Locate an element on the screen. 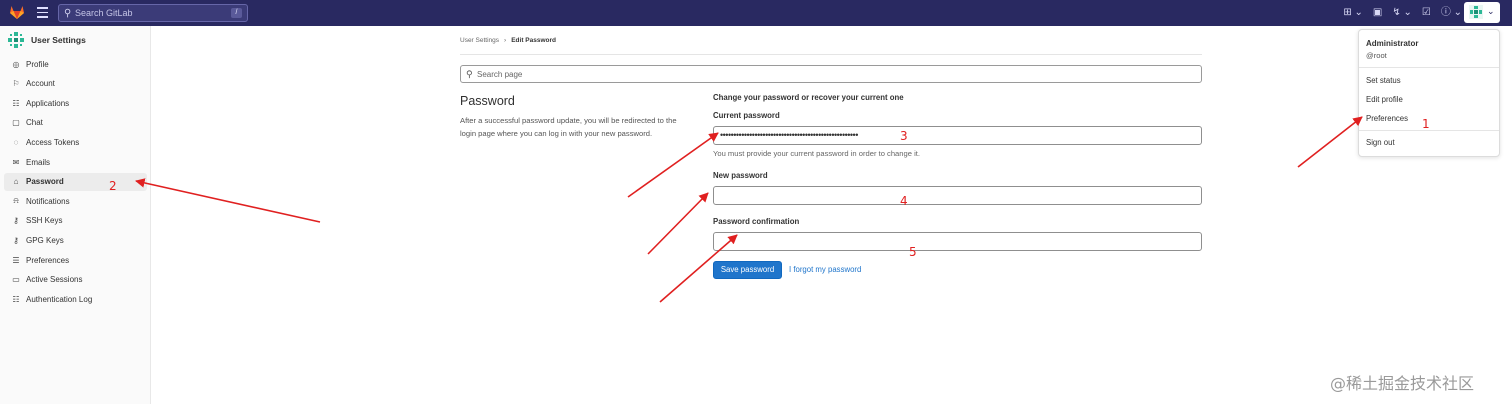  preferences-item: Preferences is located at coordinates (1387, 118).